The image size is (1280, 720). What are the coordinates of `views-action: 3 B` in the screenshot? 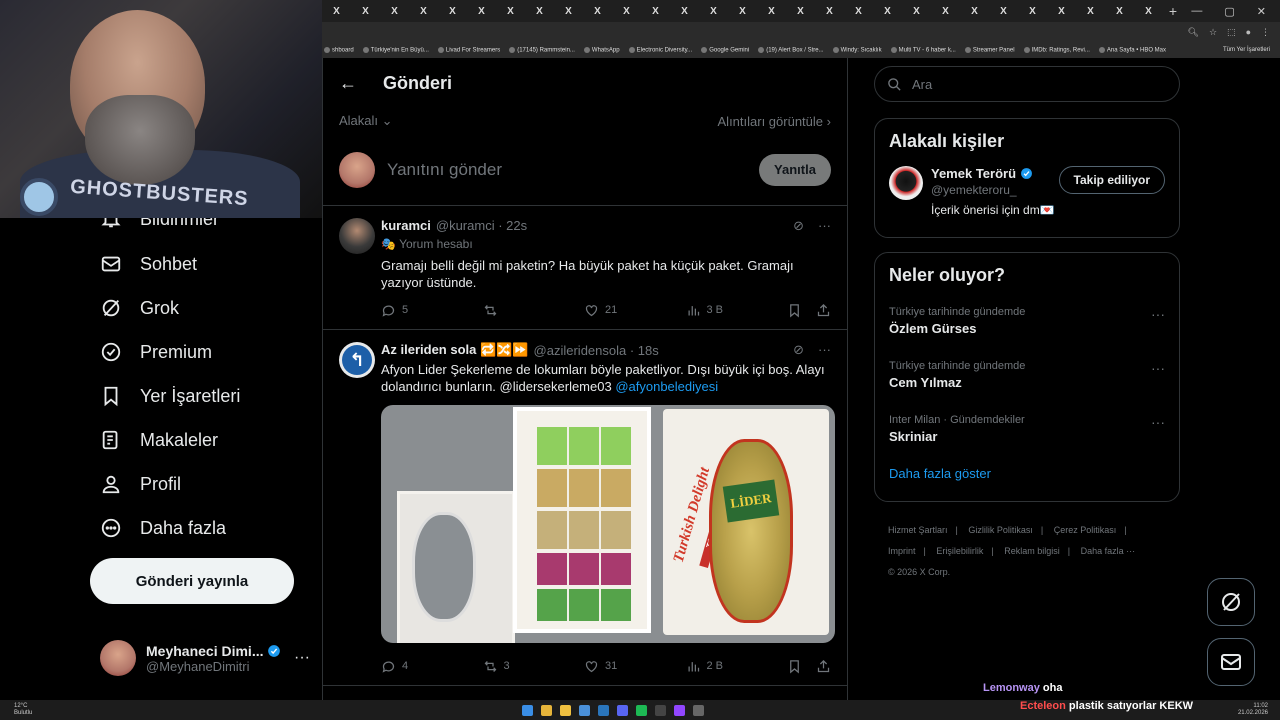 It's located at (706, 310).